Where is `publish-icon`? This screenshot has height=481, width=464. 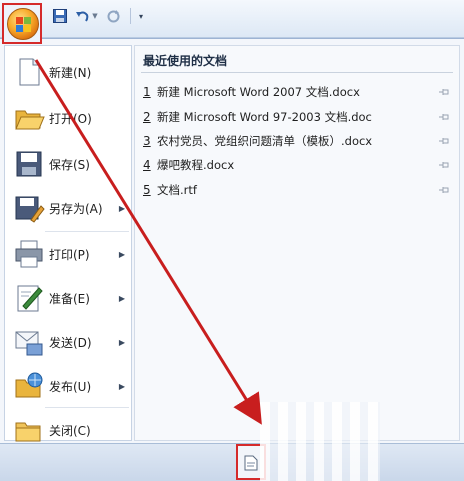 publish-icon is located at coordinates (29, 385).